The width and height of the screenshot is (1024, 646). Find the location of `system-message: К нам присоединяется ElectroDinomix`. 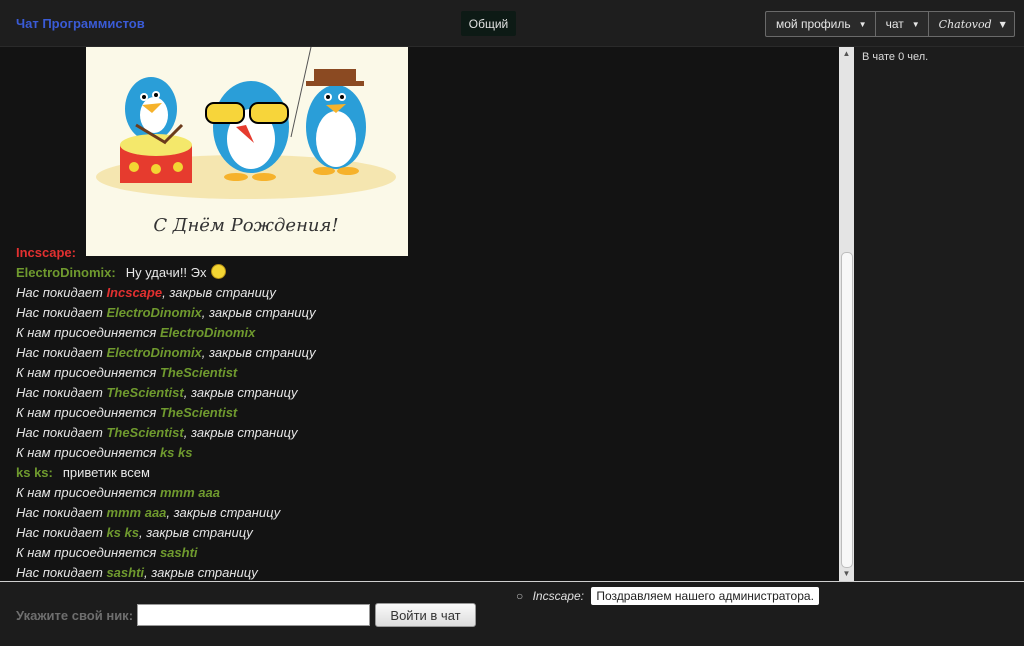

system-message: К нам присоединяется ElectroDinomix is located at coordinates (426, 333).